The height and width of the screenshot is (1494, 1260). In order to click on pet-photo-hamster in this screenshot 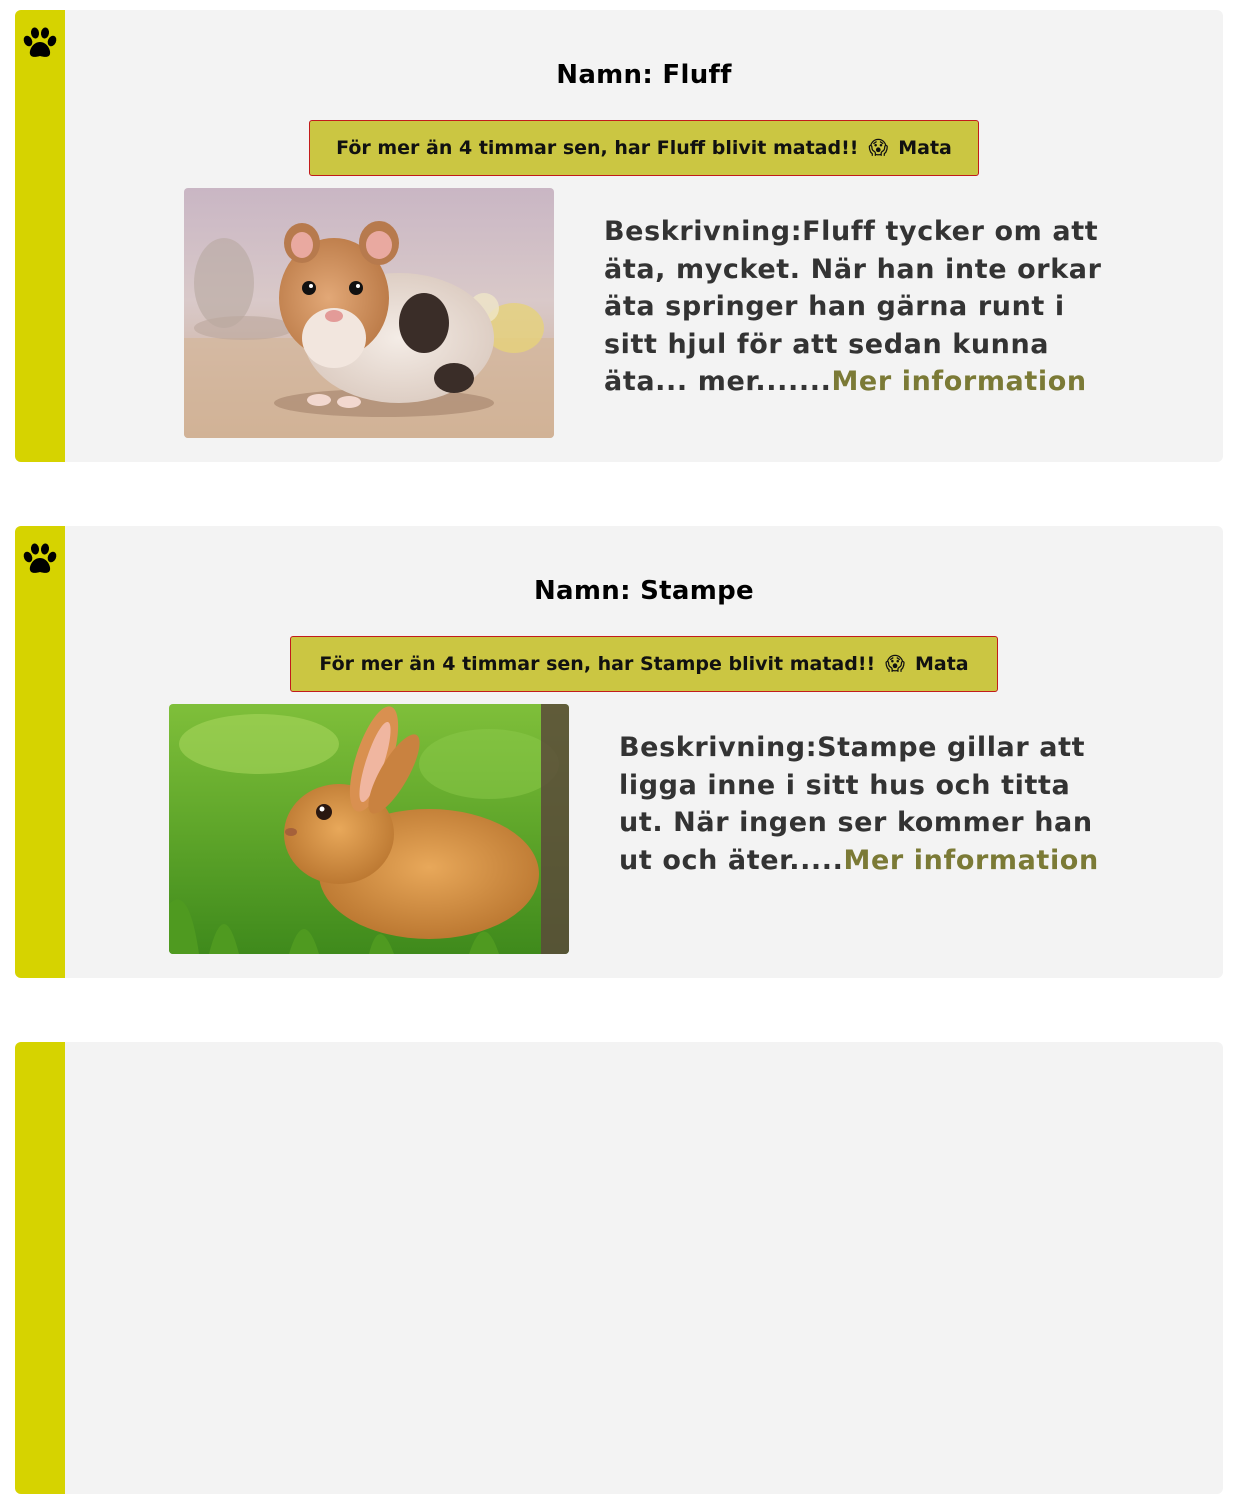, I will do `click(369, 313)`.